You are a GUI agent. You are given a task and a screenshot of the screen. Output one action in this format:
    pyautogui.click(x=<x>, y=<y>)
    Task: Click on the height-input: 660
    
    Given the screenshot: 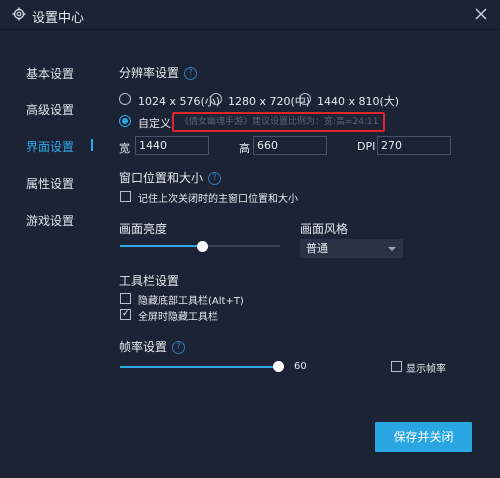 What is the action you would take?
    pyautogui.click(x=290, y=145)
    